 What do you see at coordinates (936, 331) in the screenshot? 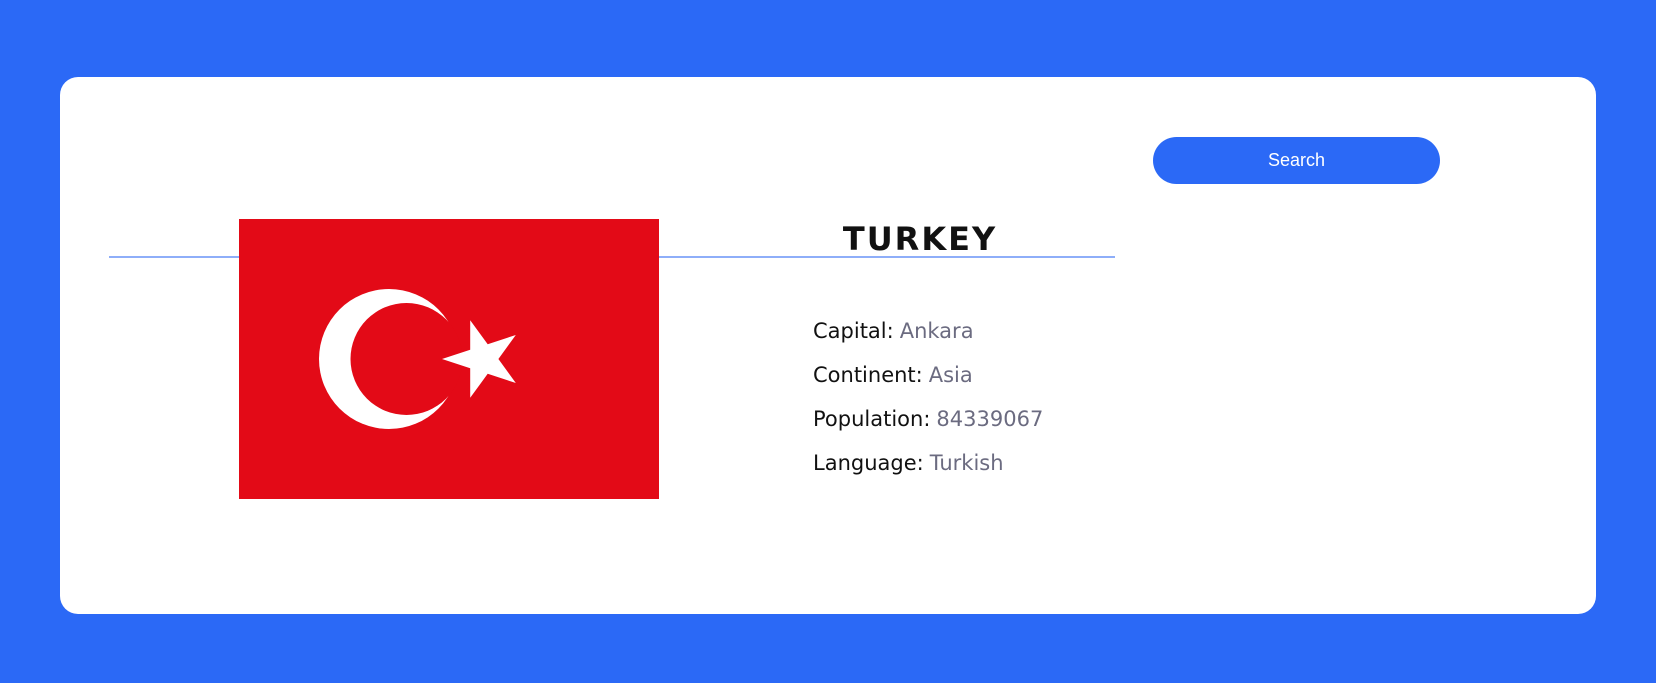
I see `capital-value: Ankara` at bounding box center [936, 331].